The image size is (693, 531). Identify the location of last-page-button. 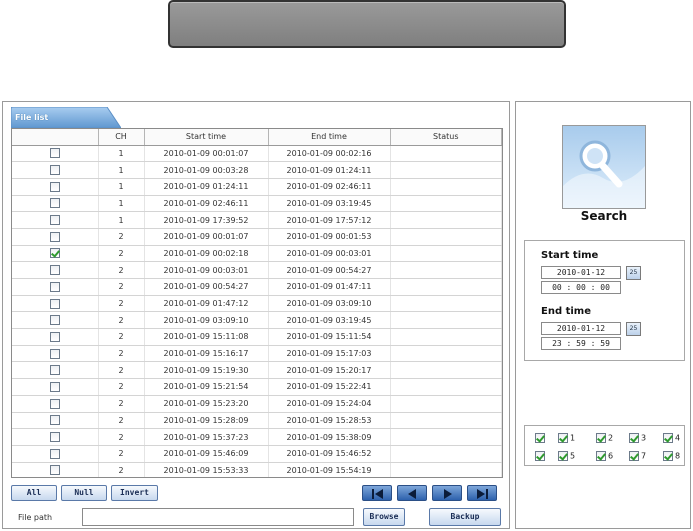
(482, 493).